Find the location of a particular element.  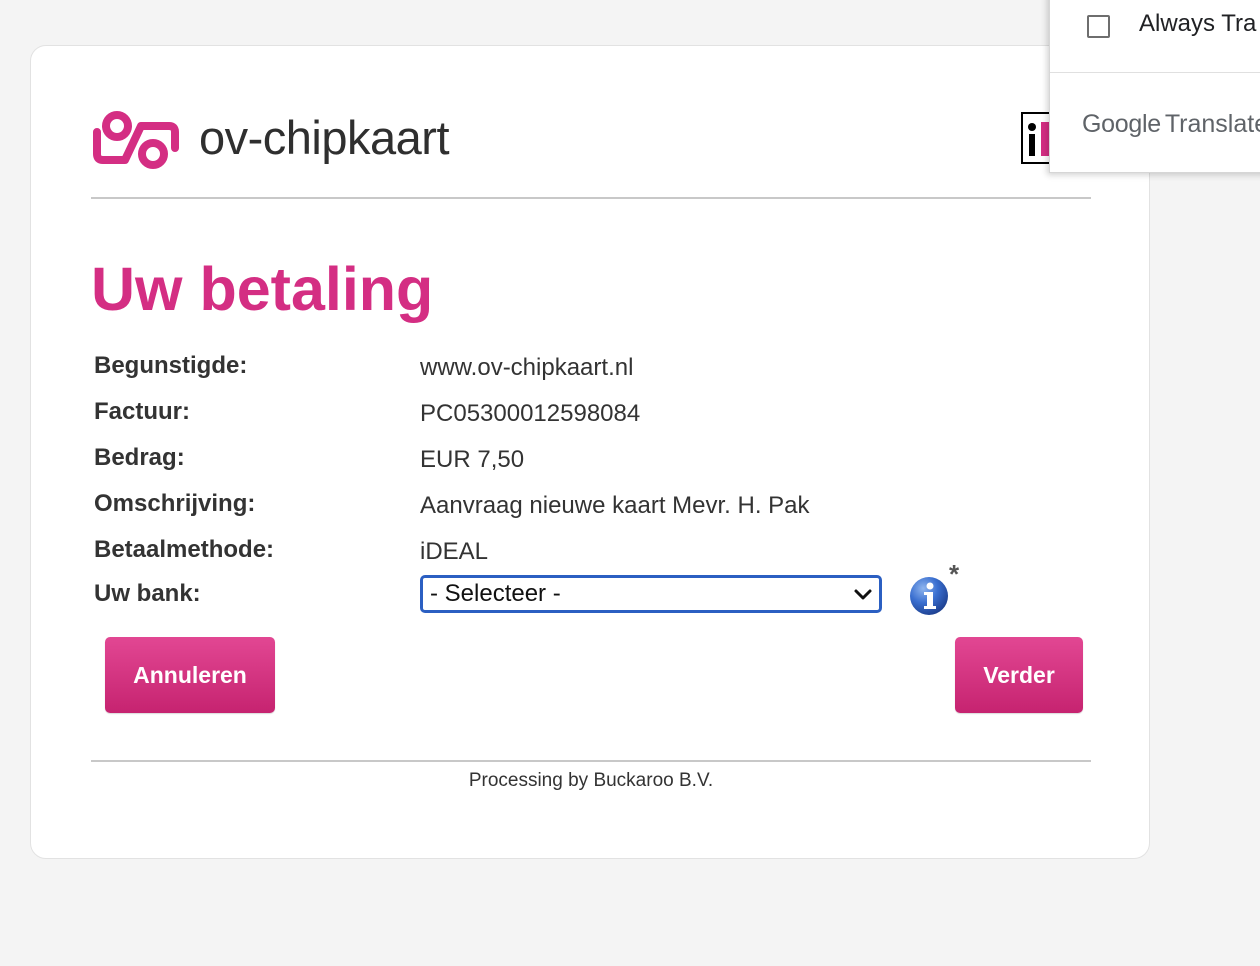

ov-chipkaart-logo-icon is located at coordinates (136, 140).